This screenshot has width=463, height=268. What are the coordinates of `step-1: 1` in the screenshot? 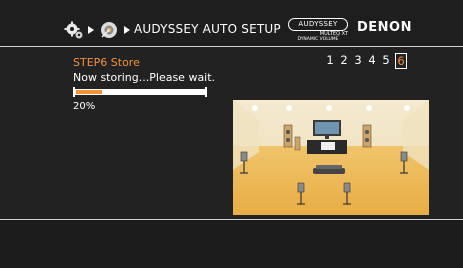 It's located at (330, 60).